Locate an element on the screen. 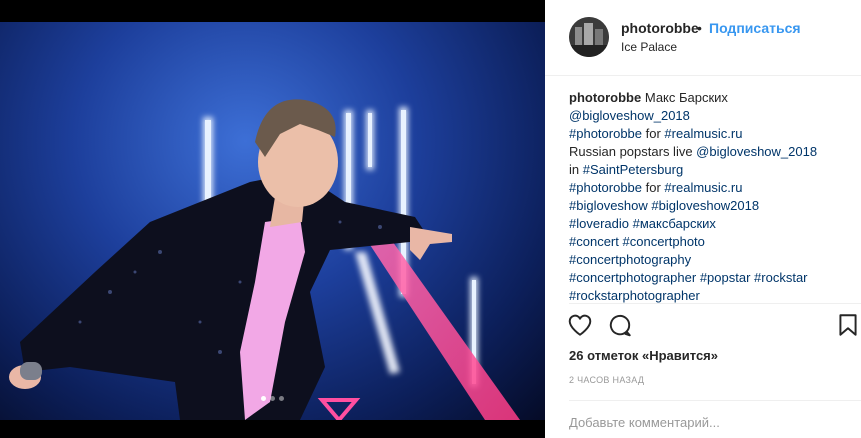 The width and height of the screenshot is (861, 438). caption-text: in is located at coordinates (576, 169).